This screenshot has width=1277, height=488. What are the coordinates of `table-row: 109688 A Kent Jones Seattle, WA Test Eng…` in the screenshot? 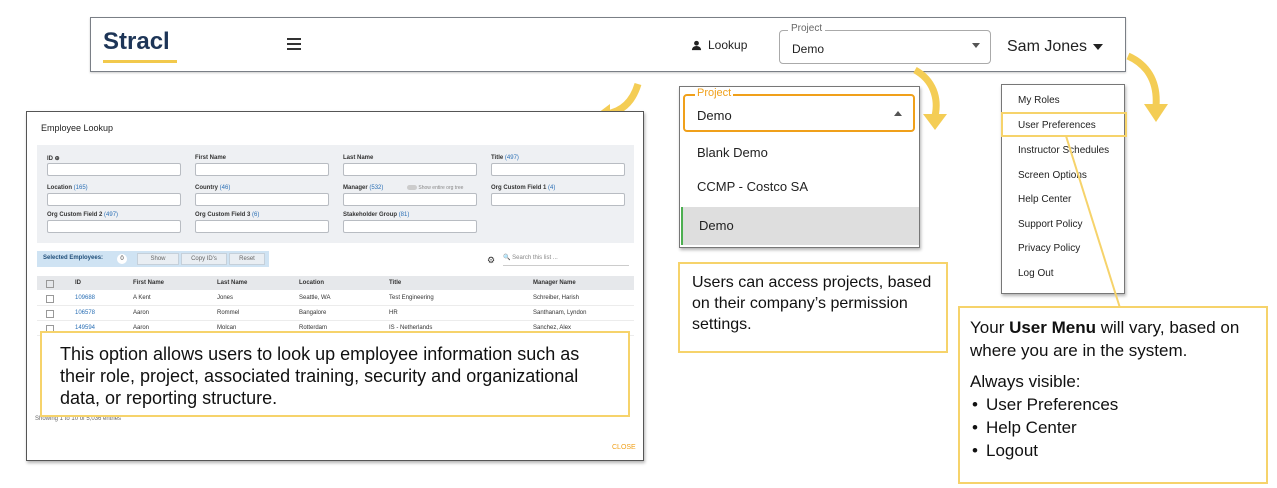 It's located at (335, 298).